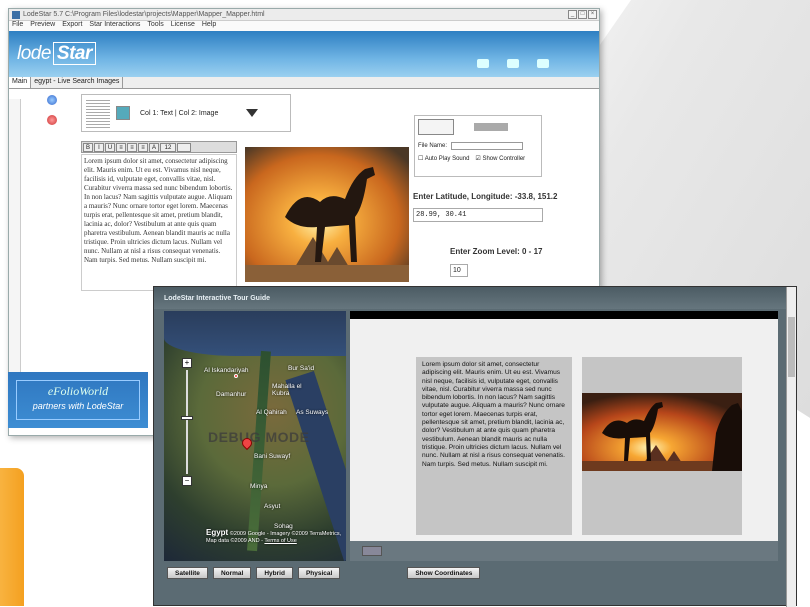 The width and height of the screenshot is (810, 607). I want to click on remove-page-icon, so click(52, 120).